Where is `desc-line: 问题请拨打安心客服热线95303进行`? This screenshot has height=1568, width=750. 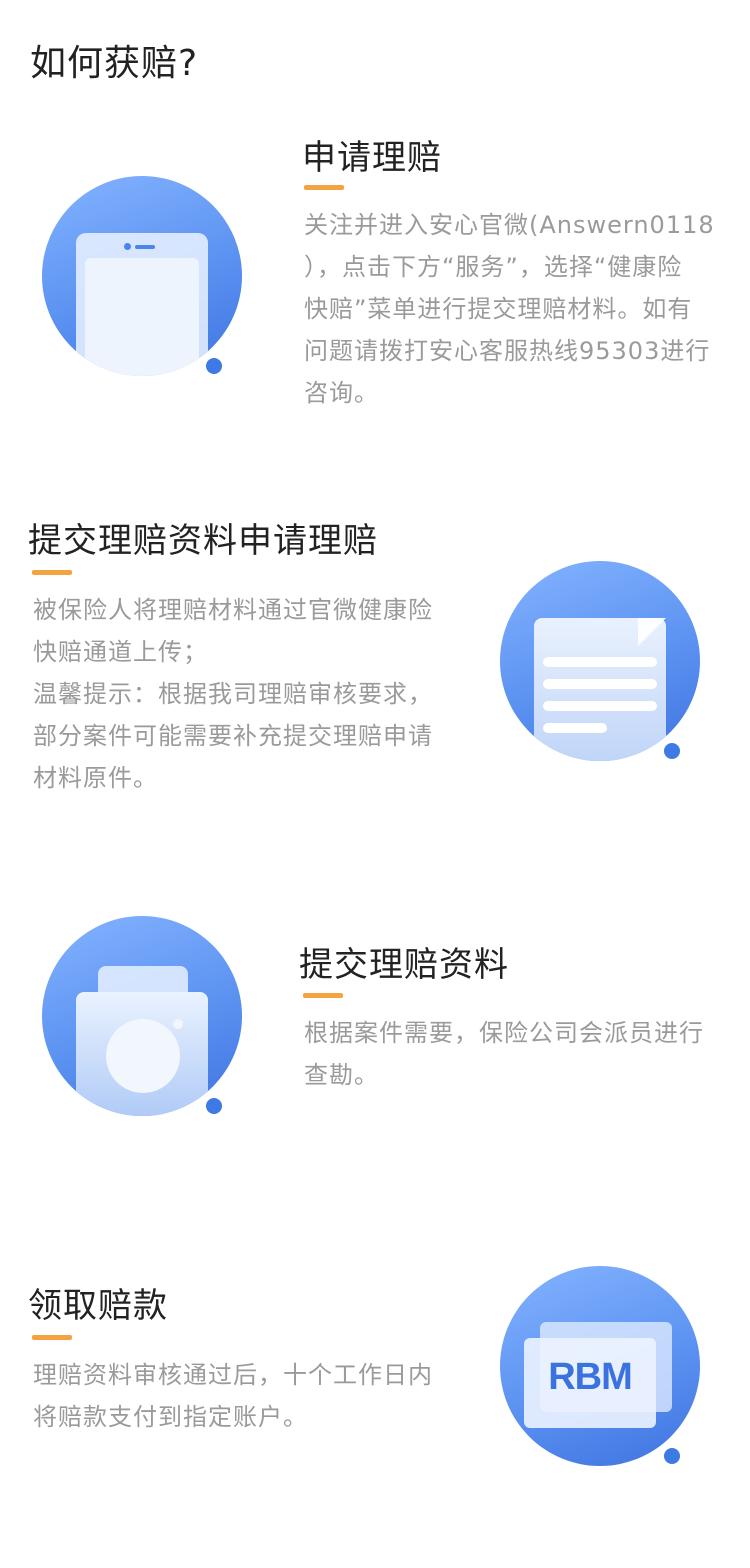
desc-line: 问题请拨打安心客服热线95303进行 is located at coordinates (507, 351).